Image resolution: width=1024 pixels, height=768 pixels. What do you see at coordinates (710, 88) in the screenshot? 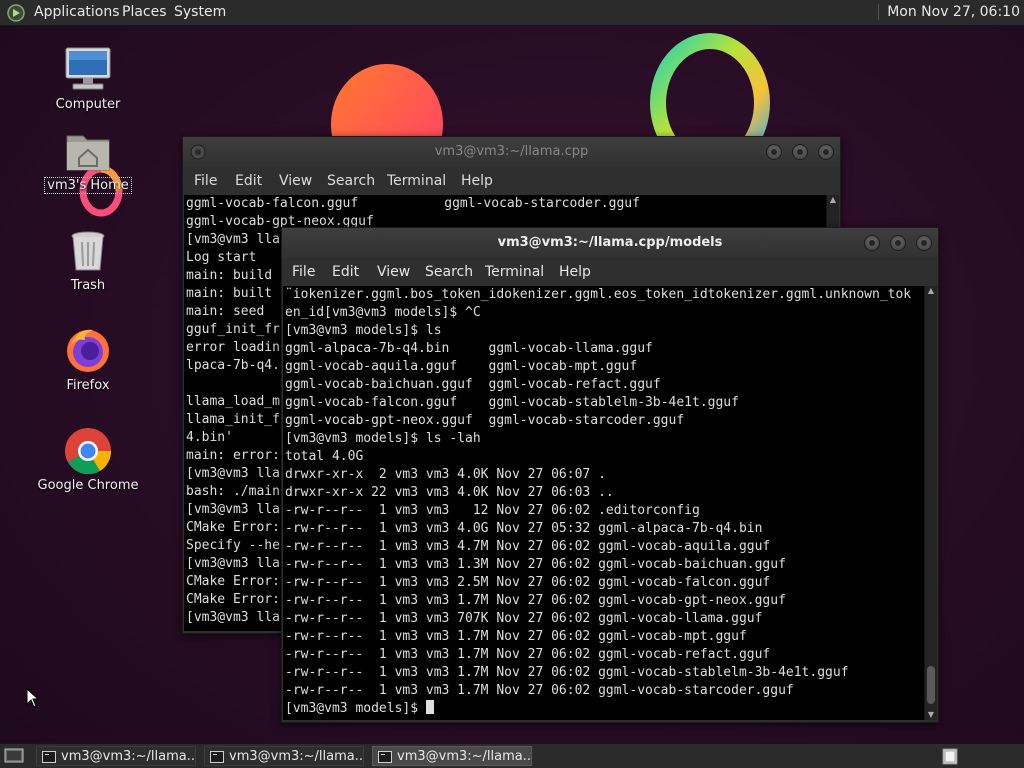
I see `wallpaper-ring-shape` at bounding box center [710, 88].